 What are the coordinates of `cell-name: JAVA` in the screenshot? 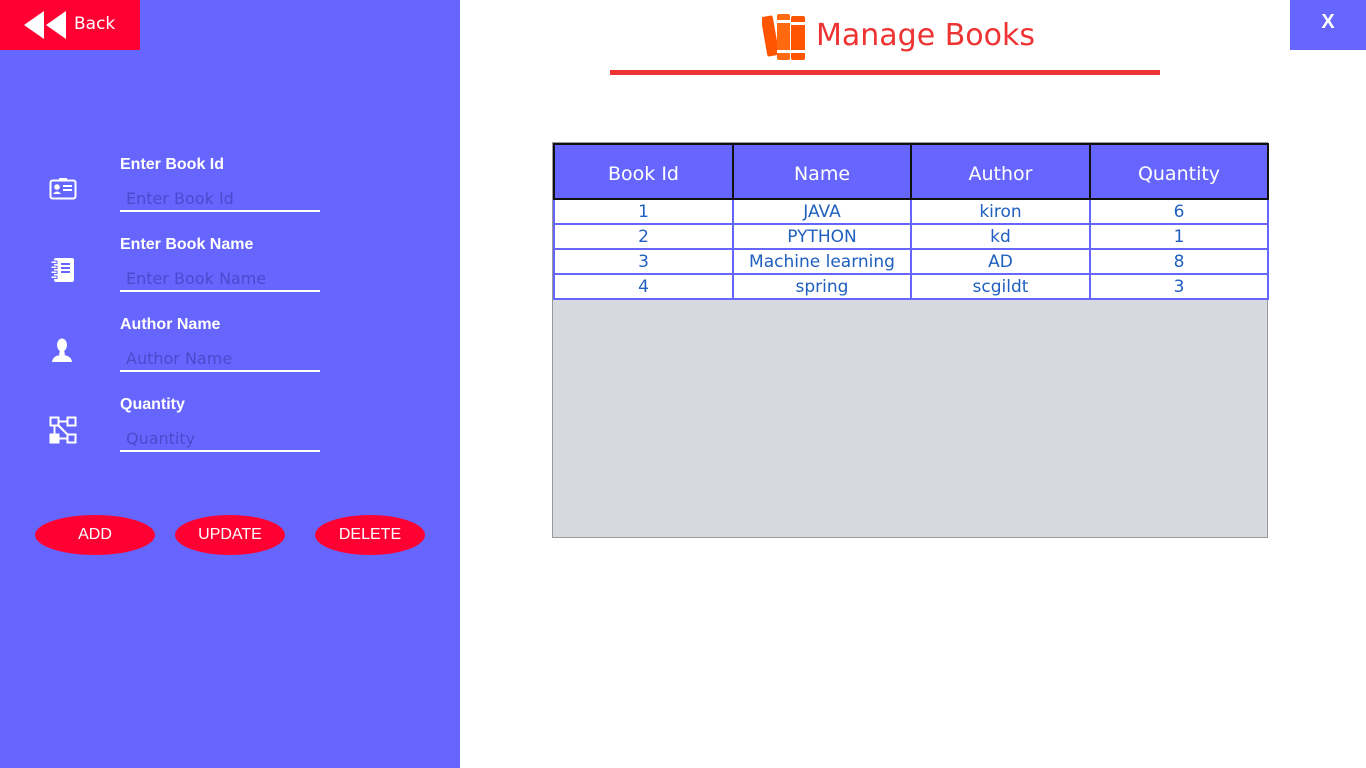 It's located at (822, 211).